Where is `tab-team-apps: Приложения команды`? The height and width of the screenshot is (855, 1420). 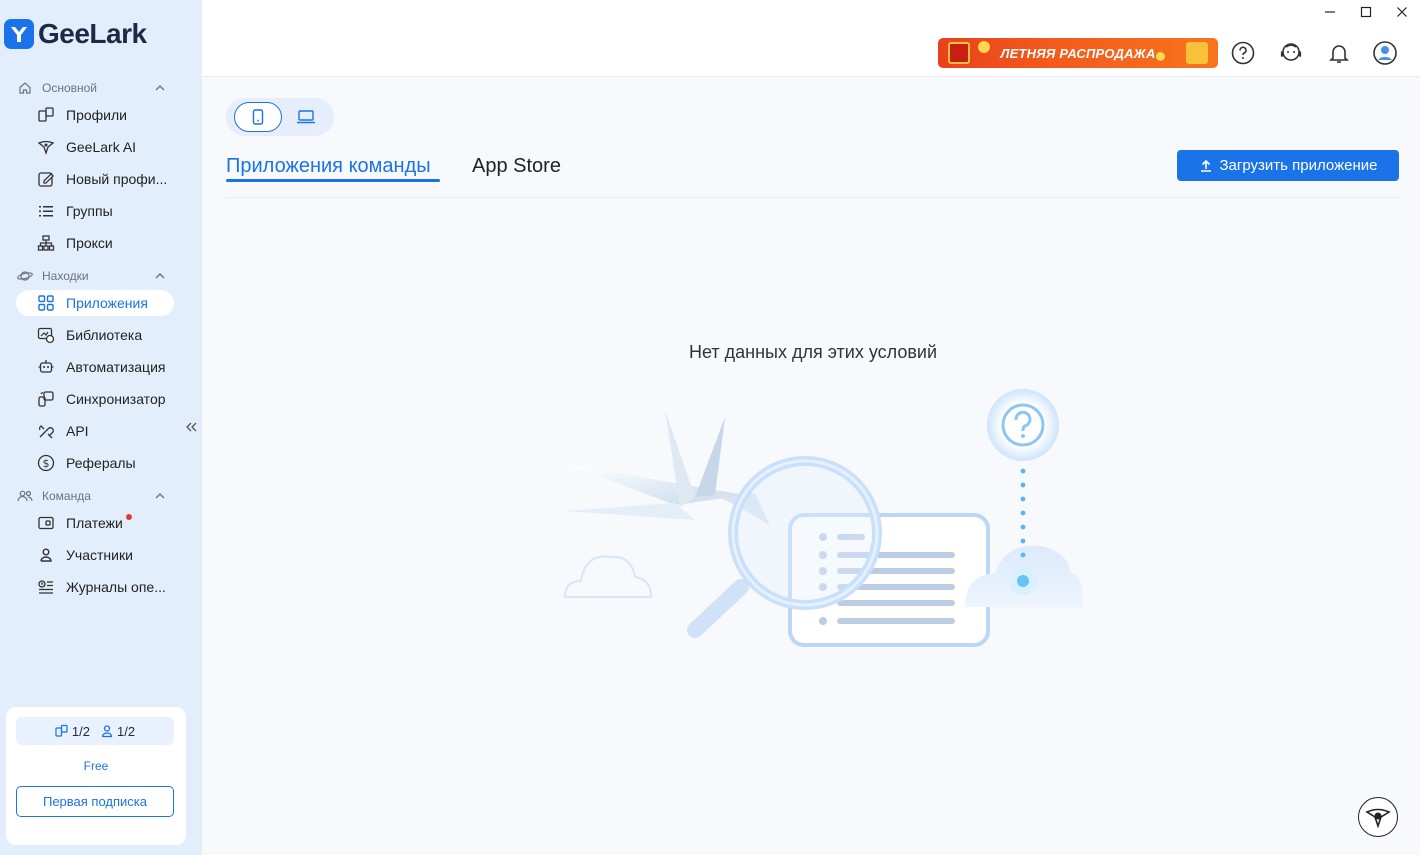 tab-team-apps: Приложения команды is located at coordinates (328, 166).